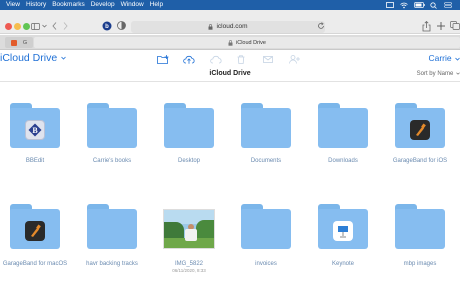  What do you see at coordinates (343, 264) in the screenshot?
I see `item-label: Keynote` at bounding box center [343, 264].